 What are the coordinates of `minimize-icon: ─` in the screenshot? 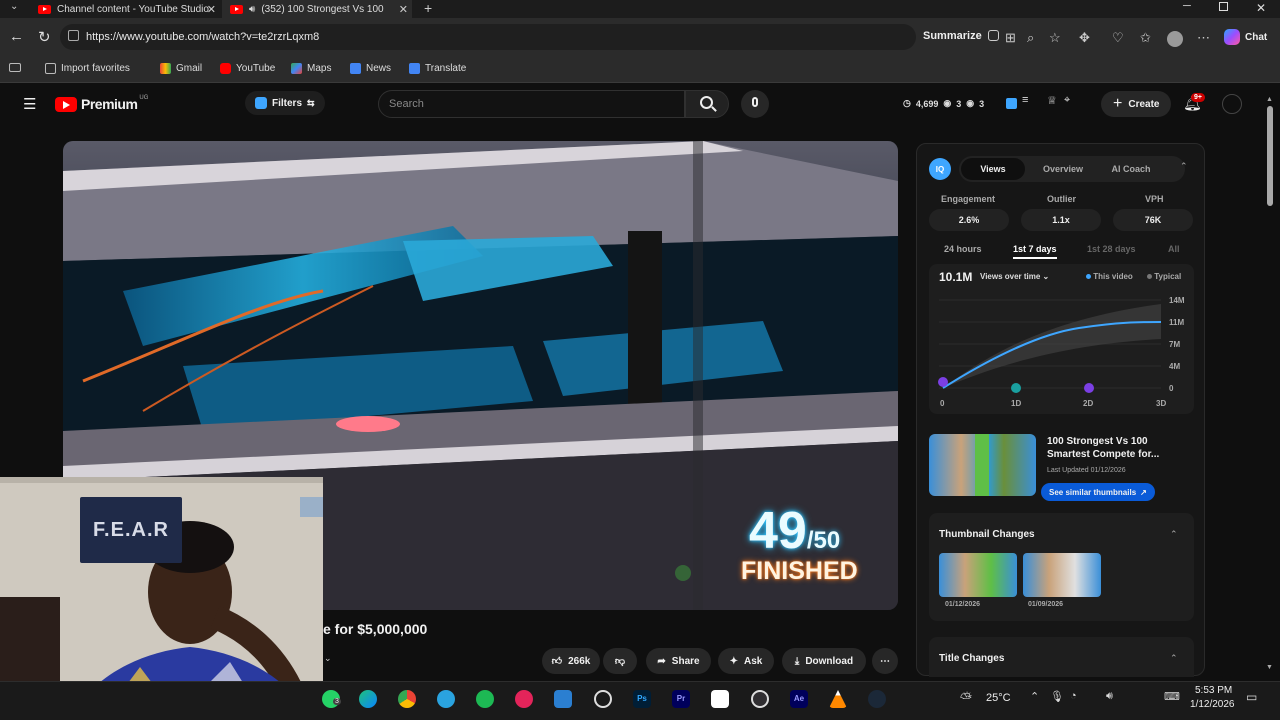 It's located at (1187, 6).